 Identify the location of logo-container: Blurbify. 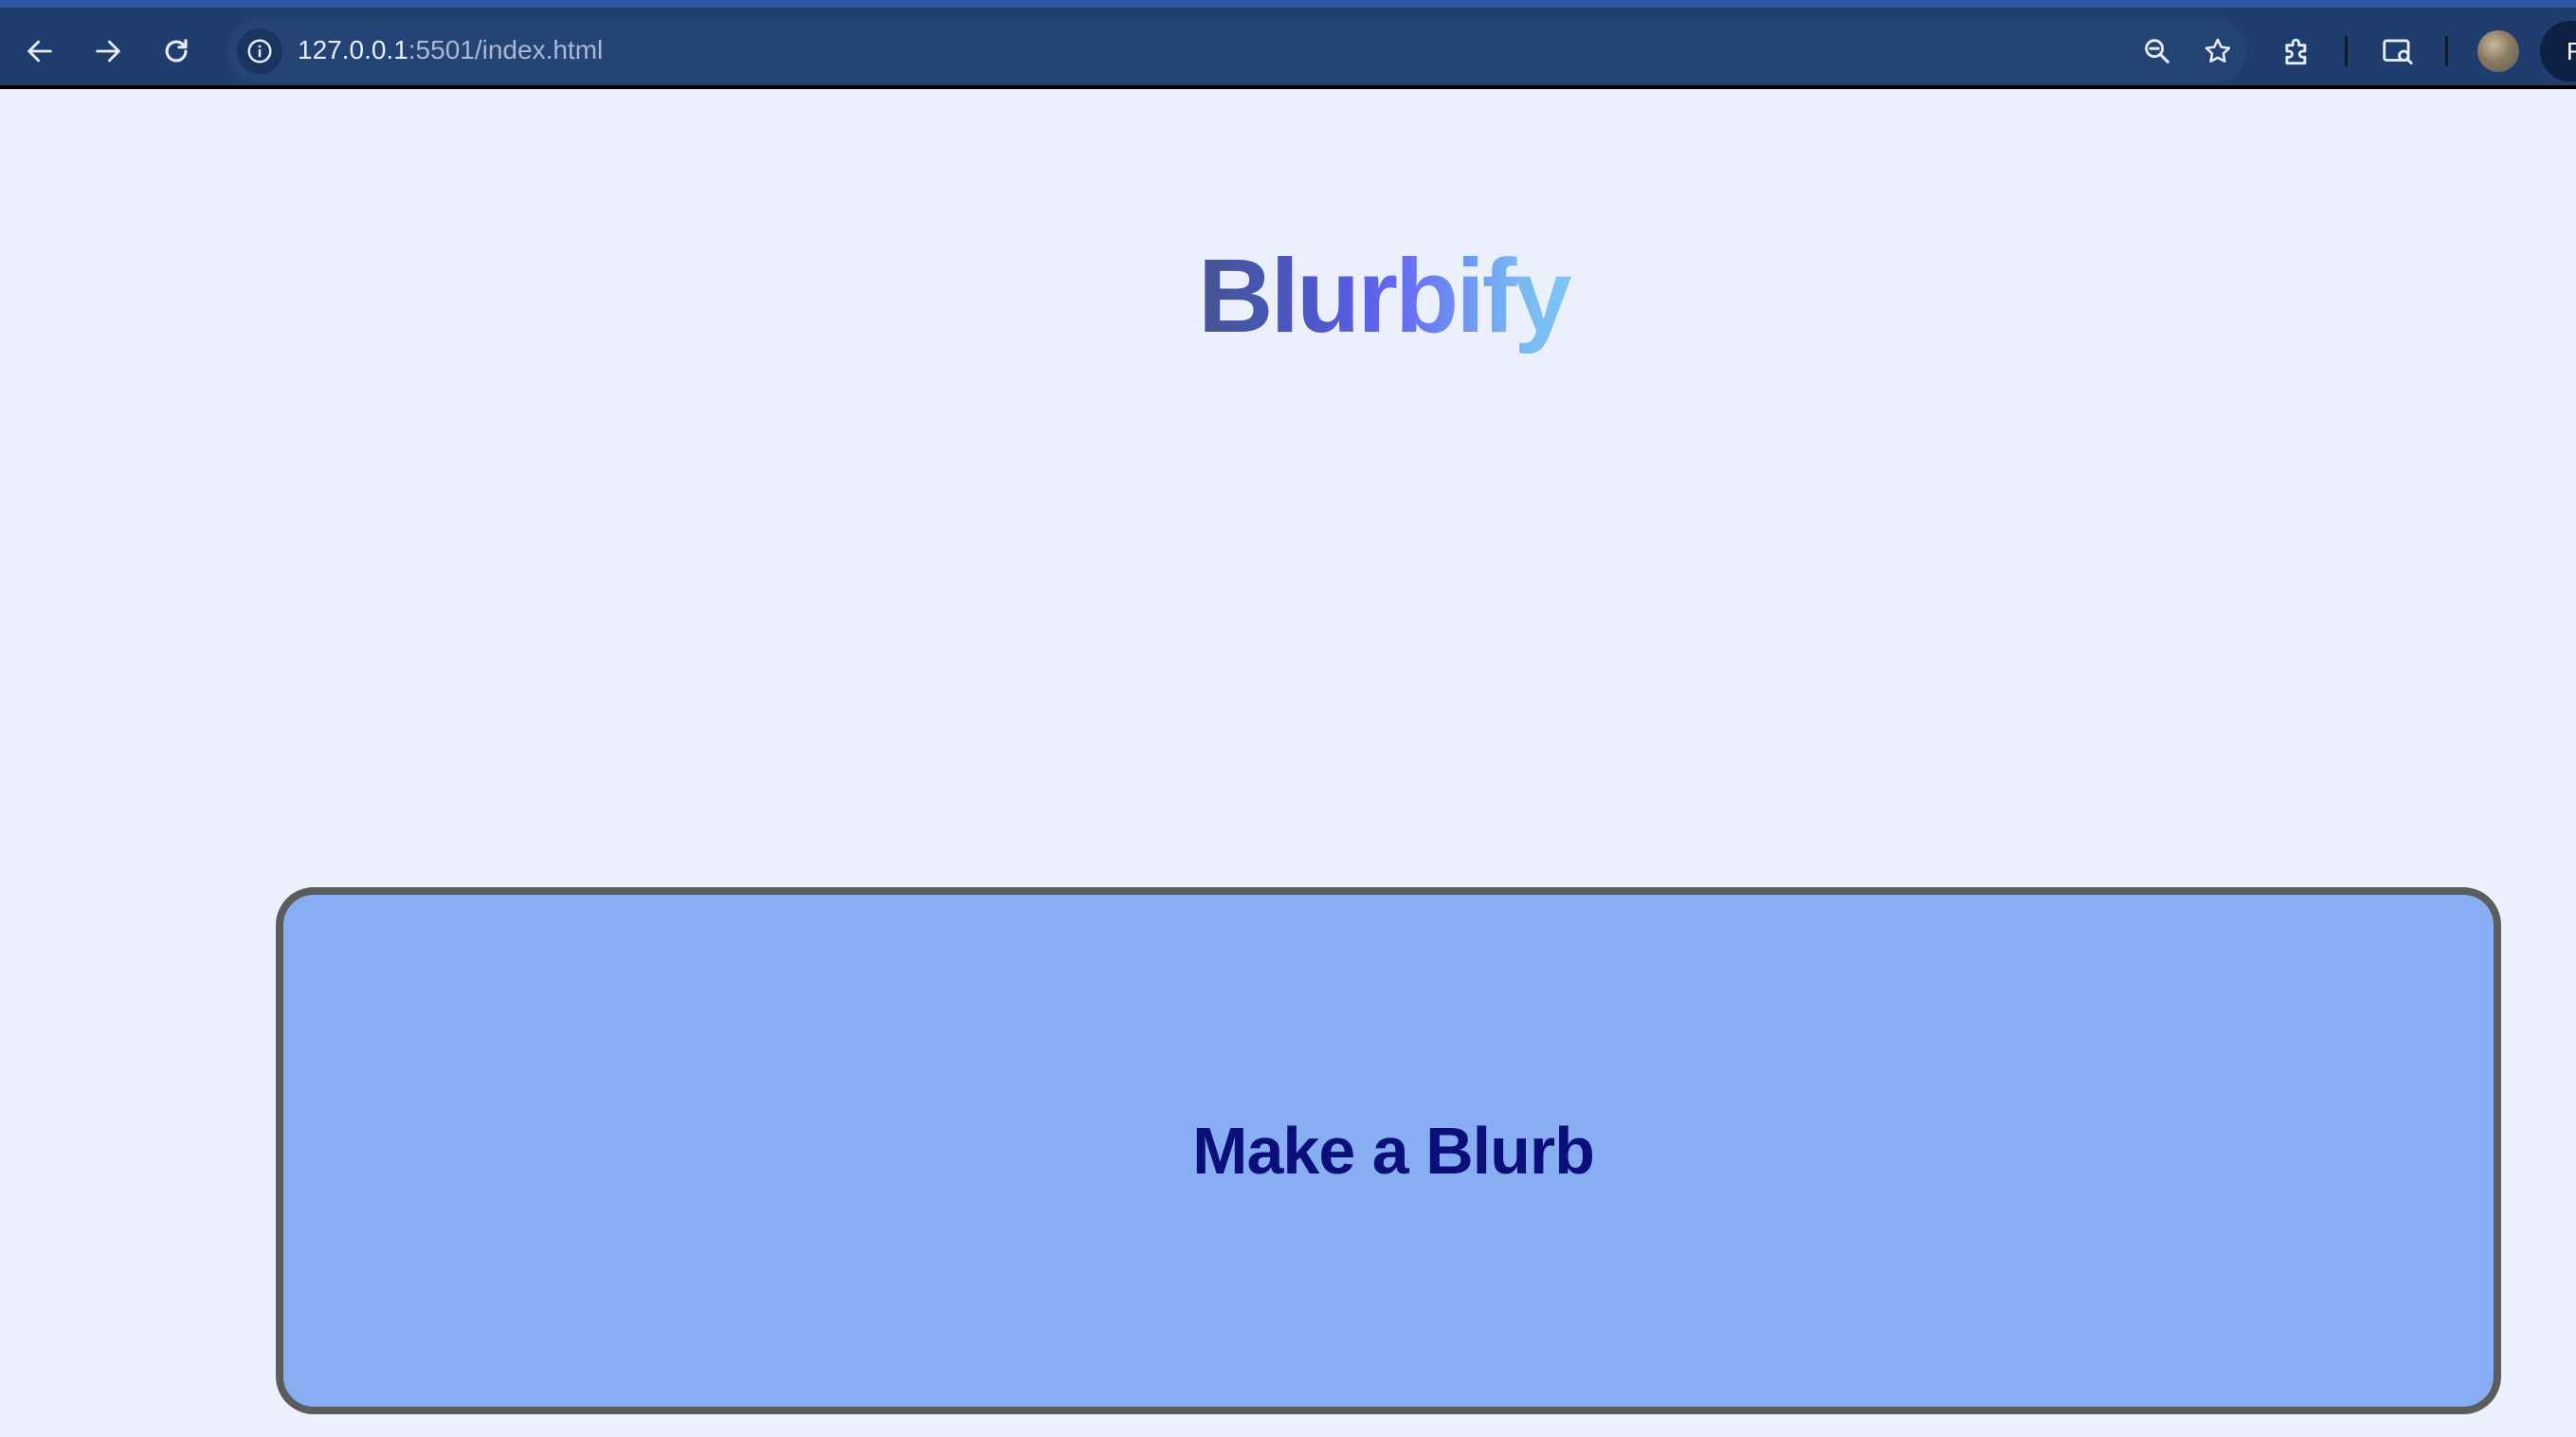
(1383, 301).